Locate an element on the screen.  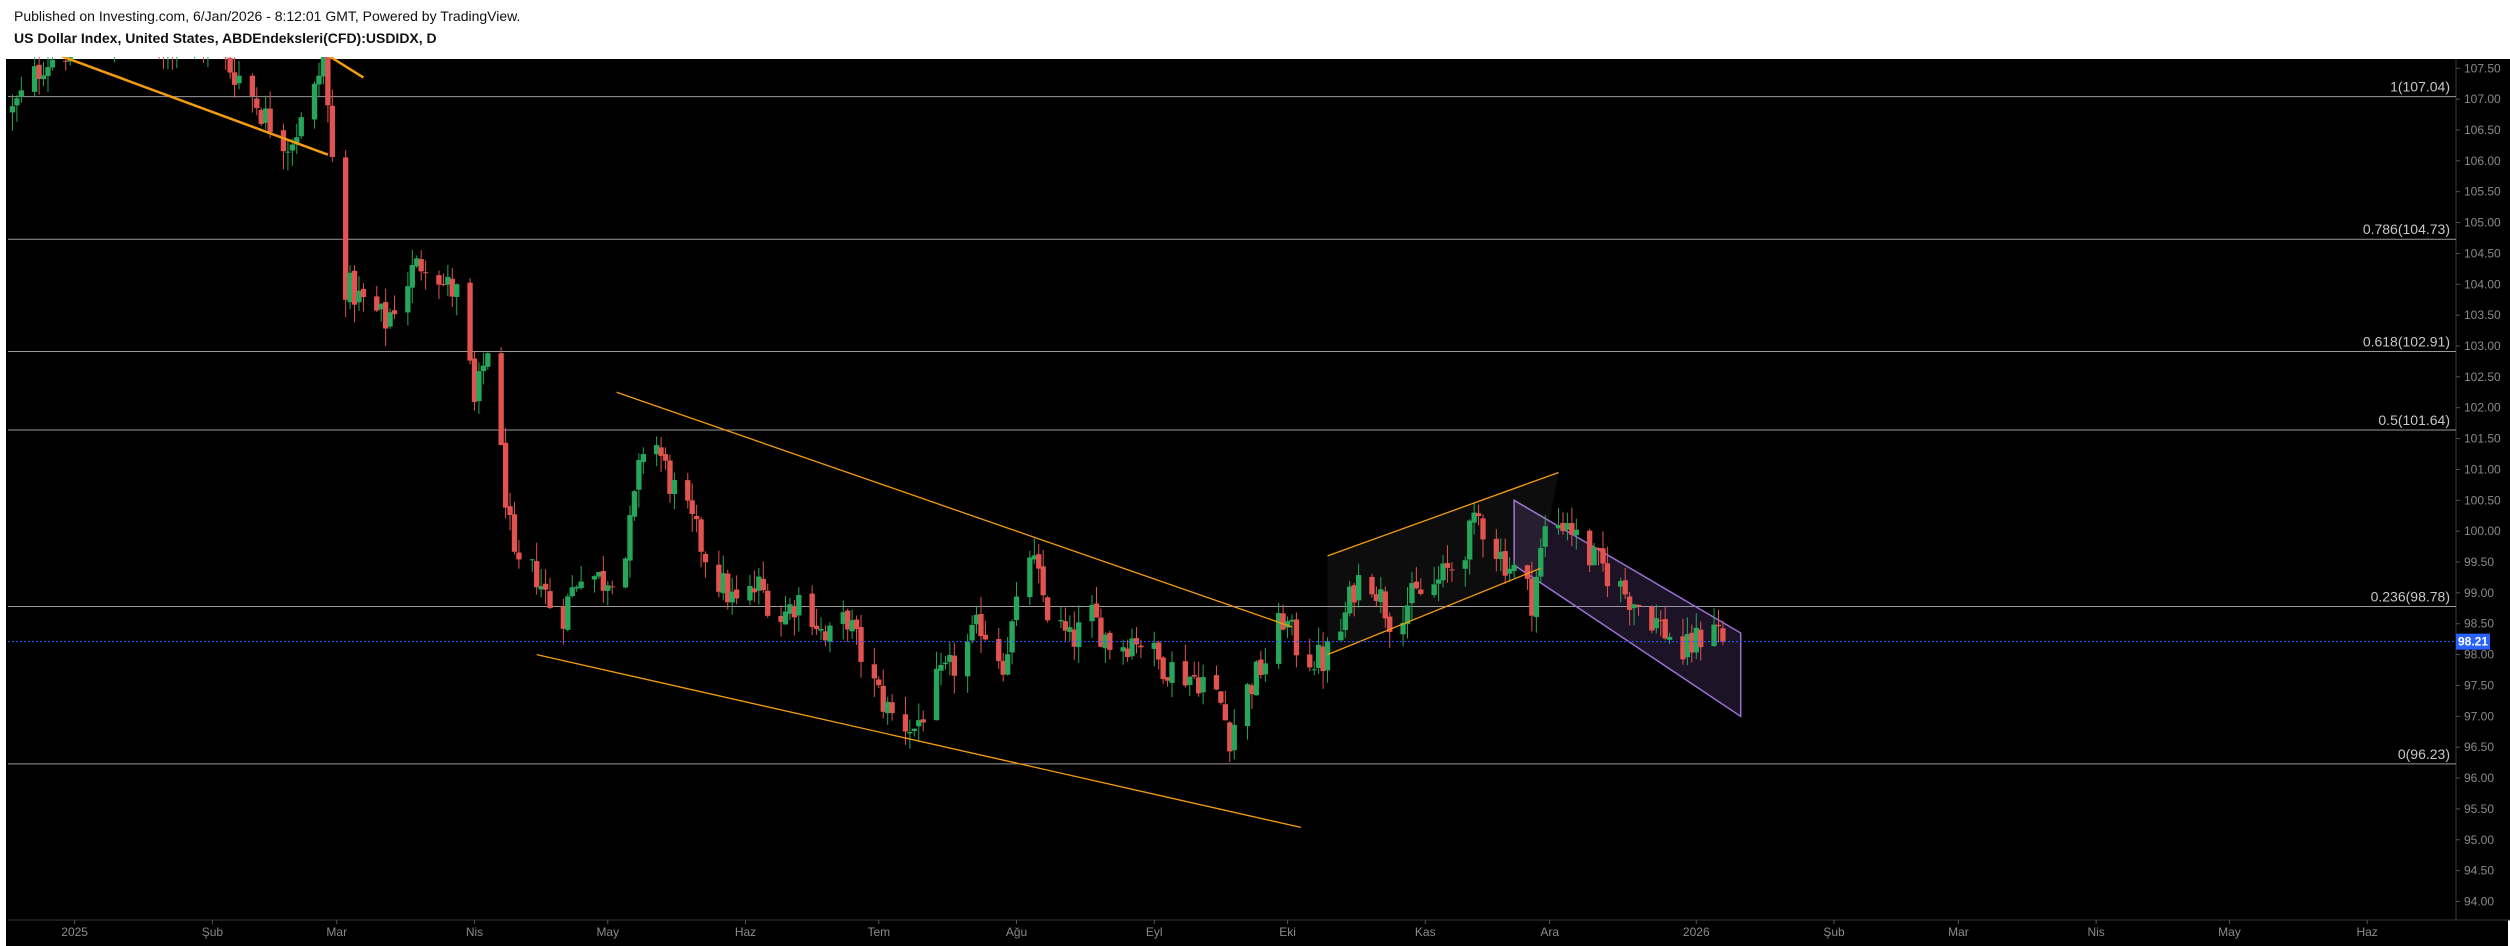
x-tick-label: May is located at coordinates (607, 932).